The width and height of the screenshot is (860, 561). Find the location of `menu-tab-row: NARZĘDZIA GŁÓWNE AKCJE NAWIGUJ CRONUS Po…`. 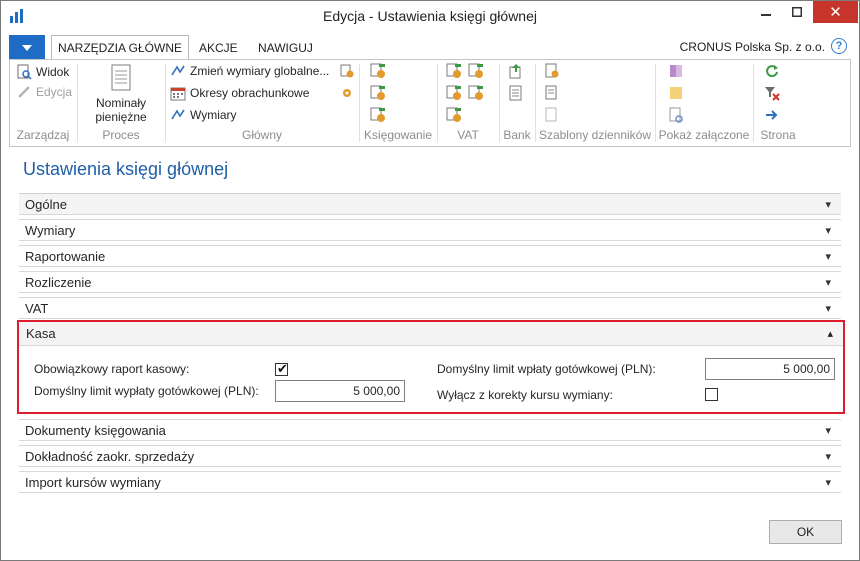

menu-tab-row: NARZĘDZIA GŁÓWNE AKCJE NAWIGUJ CRONUS Po… is located at coordinates (430, 47).